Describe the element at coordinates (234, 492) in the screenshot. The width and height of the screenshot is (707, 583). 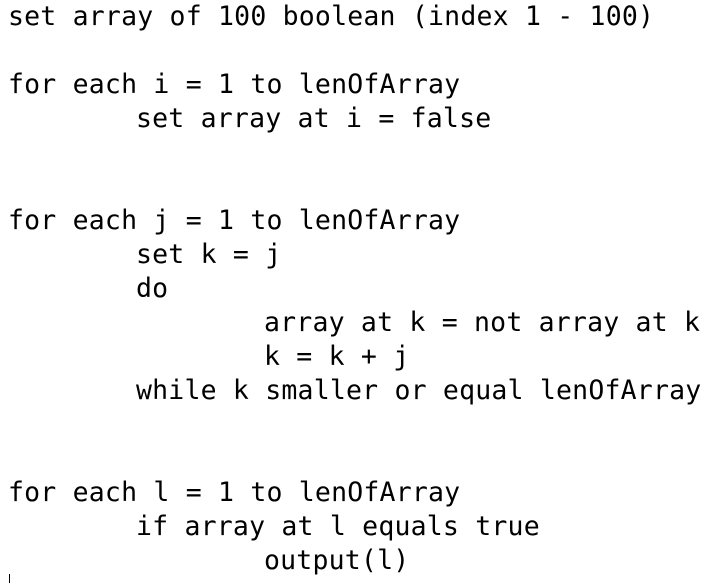
I see `code-line: for each l = 1 to lenOfArray` at that location.